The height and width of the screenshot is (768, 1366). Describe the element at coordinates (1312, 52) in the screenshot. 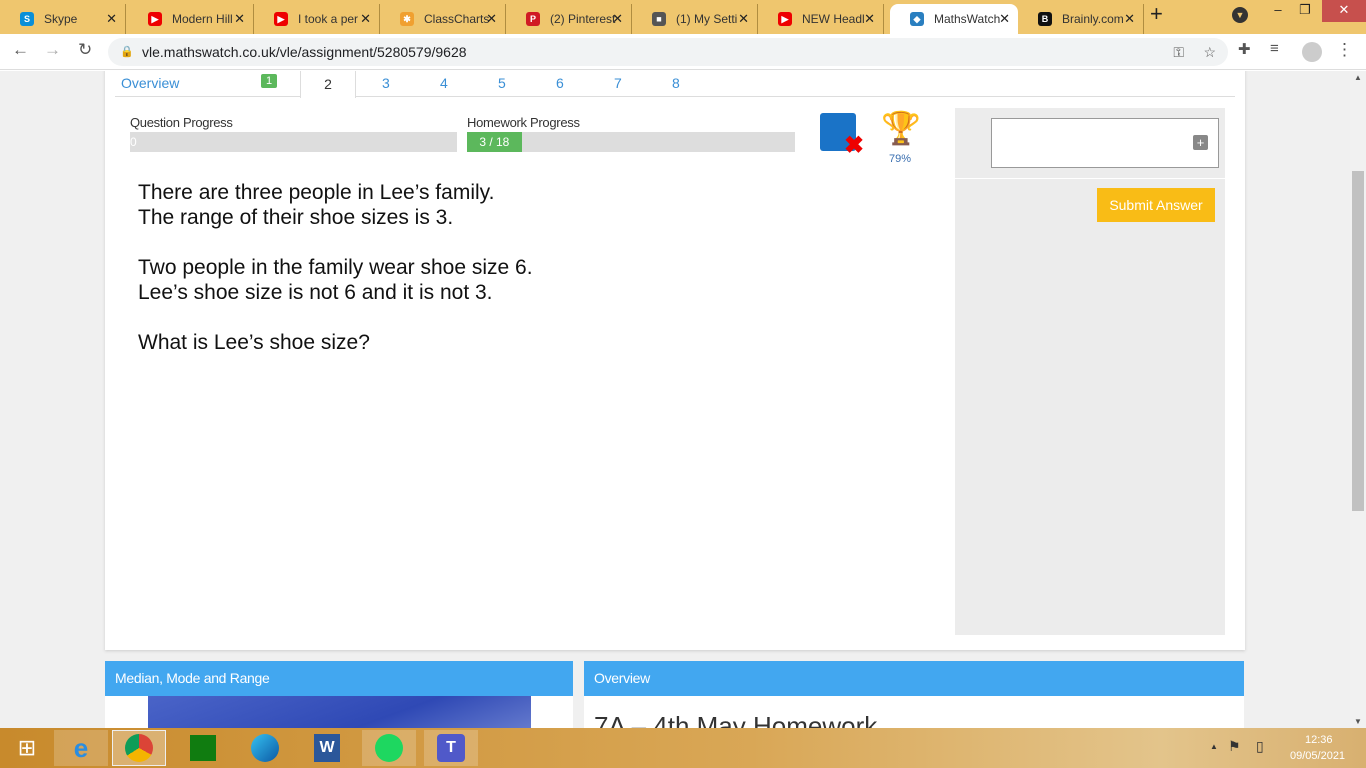

I see `profile-avatar` at that location.